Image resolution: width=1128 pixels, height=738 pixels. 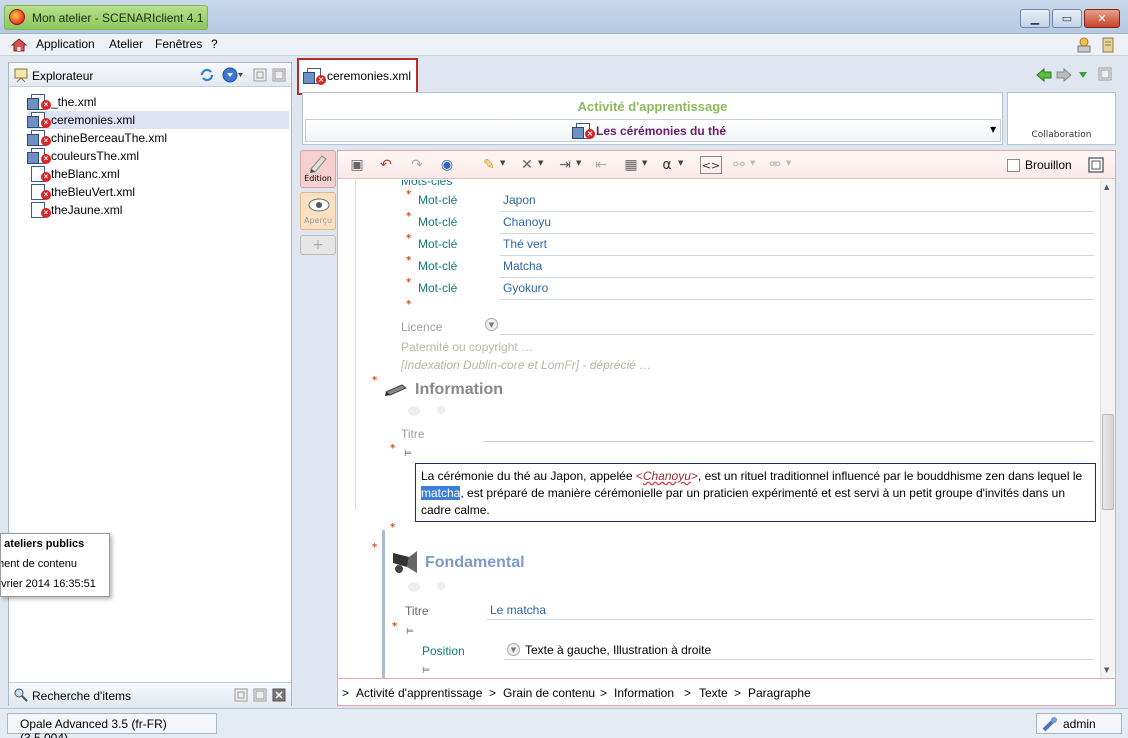 What do you see at coordinates (459, 390) in the screenshot?
I see `information-title: Information` at bounding box center [459, 390].